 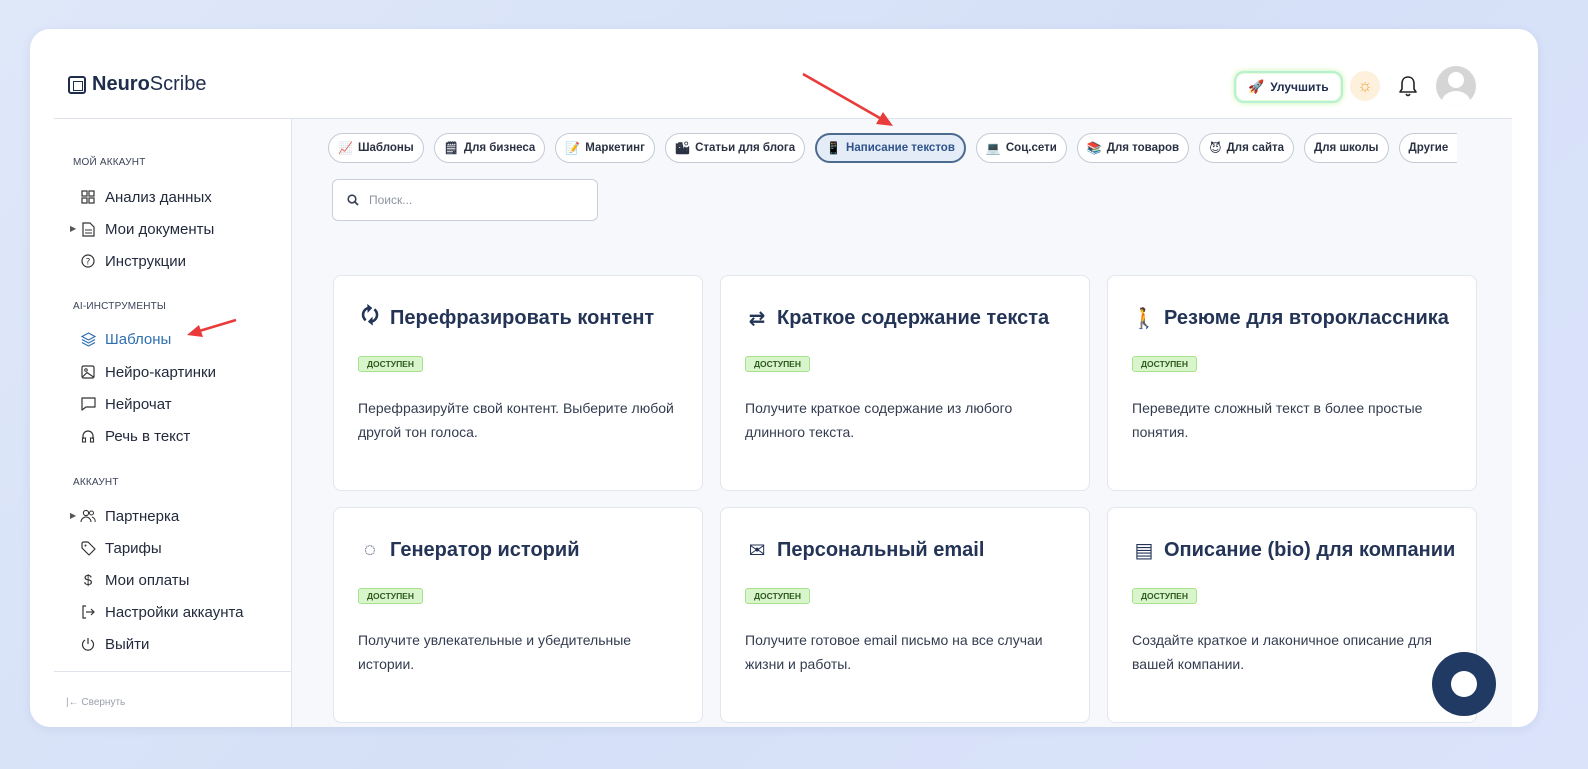 I want to click on chat-bubble-icon, so click(x=1464, y=684).